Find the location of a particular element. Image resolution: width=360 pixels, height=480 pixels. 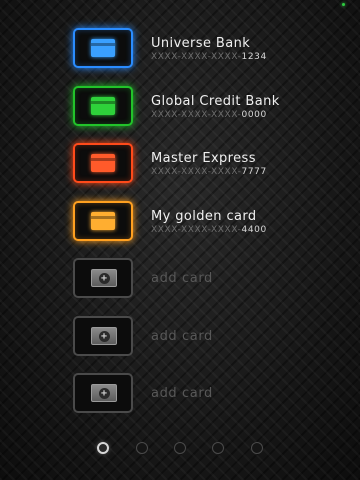

card-row-1: Universe Bank XXXX-XXXX-XXXX-1234 is located at coordinates (180, 57).